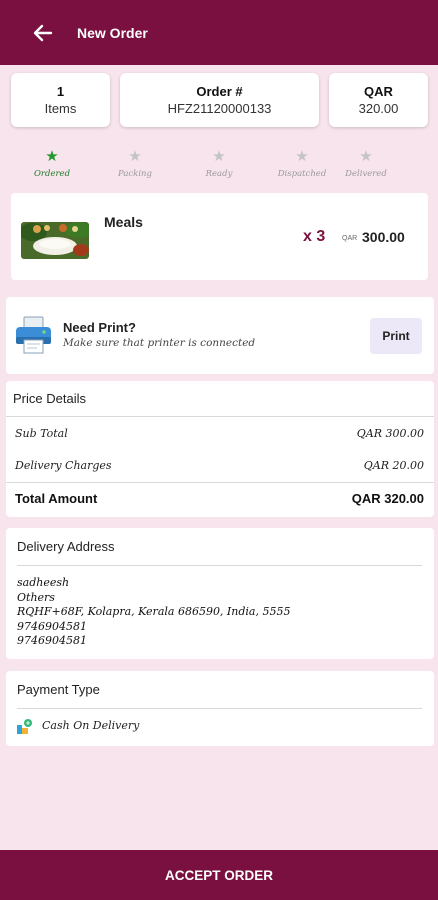 Image resolution: width=438 pixels, height=900 pixels. Describe the element at coordinates (366, 174) in the screenshot. I see `status-step-label: Delivered` at that location.